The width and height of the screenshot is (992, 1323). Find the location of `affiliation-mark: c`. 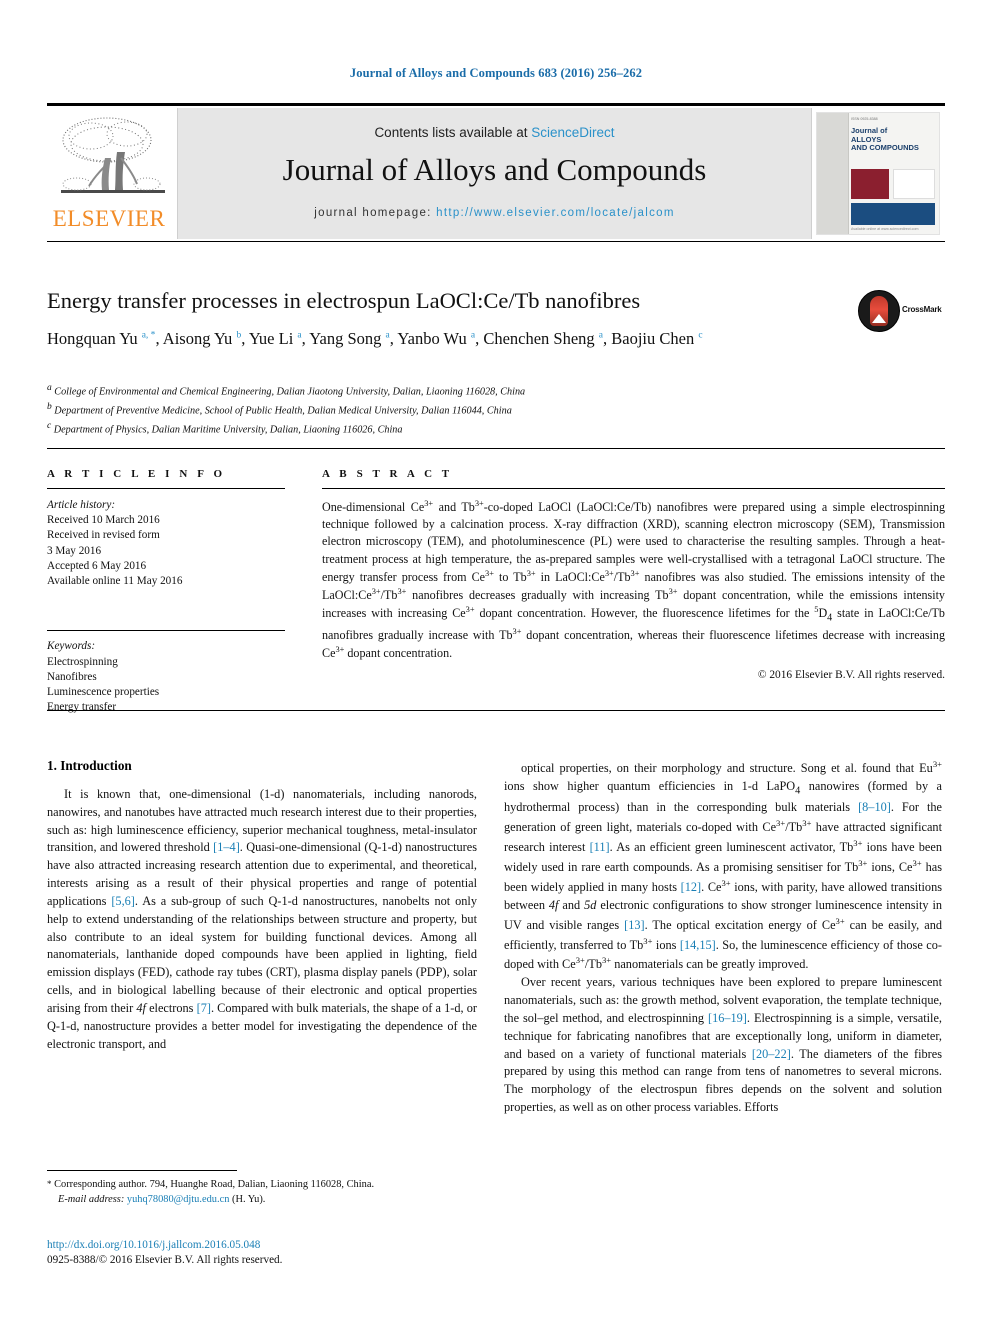

affiliation-mark: c is located at coordinates (49, 425).